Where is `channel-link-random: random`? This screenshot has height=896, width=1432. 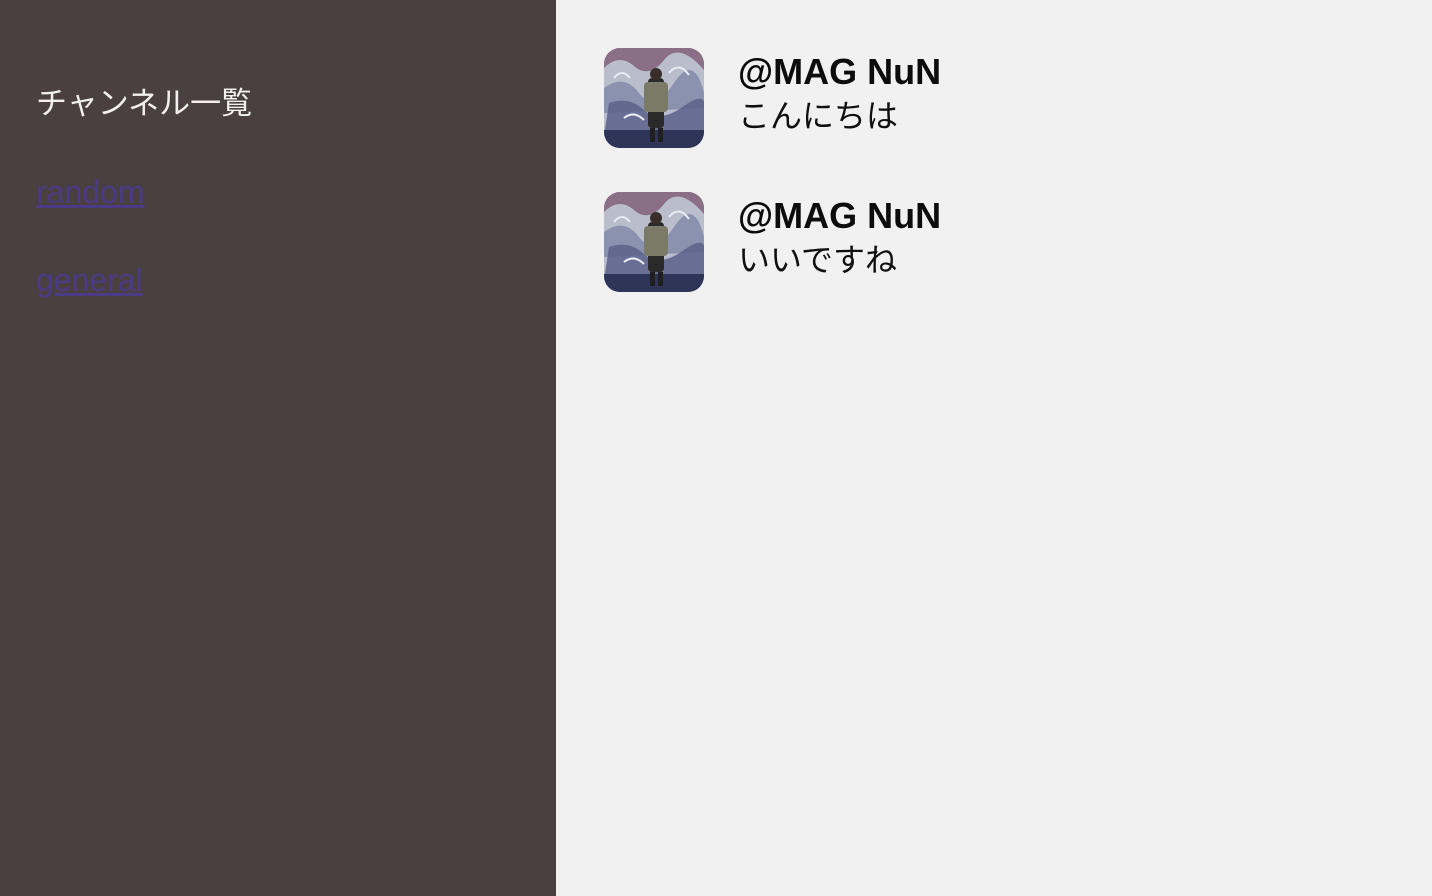
channel-link-random: random is located at coordinates (90, 192).